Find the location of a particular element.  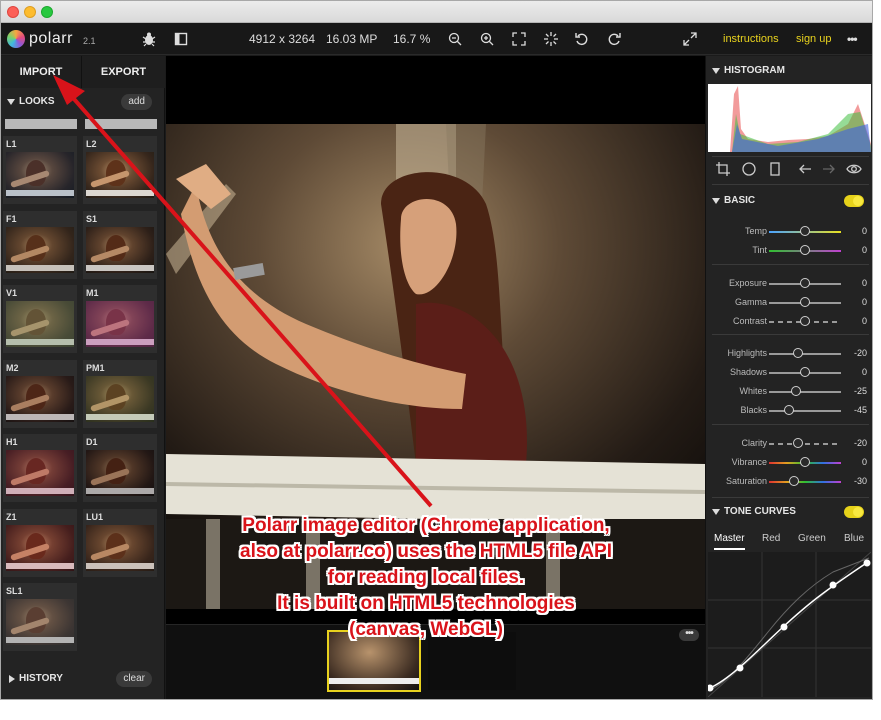

annotation-line: Polarr image editor (Chrome application, is located at coordinates (426, 525).